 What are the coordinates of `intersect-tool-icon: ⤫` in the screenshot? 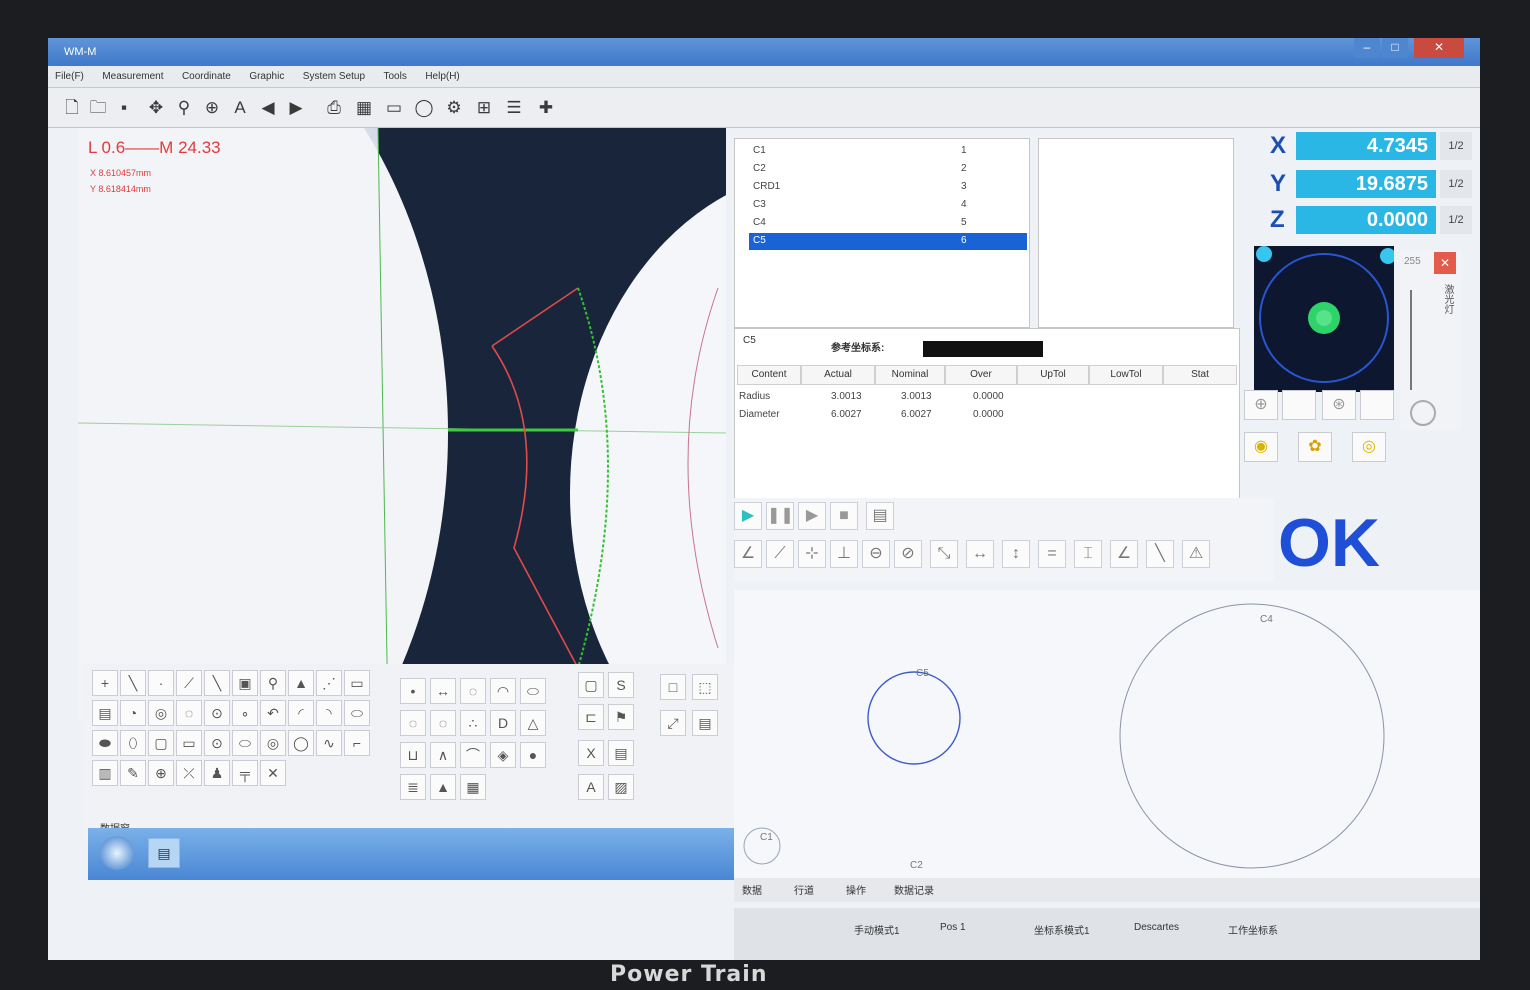 It's located at (189, 773).